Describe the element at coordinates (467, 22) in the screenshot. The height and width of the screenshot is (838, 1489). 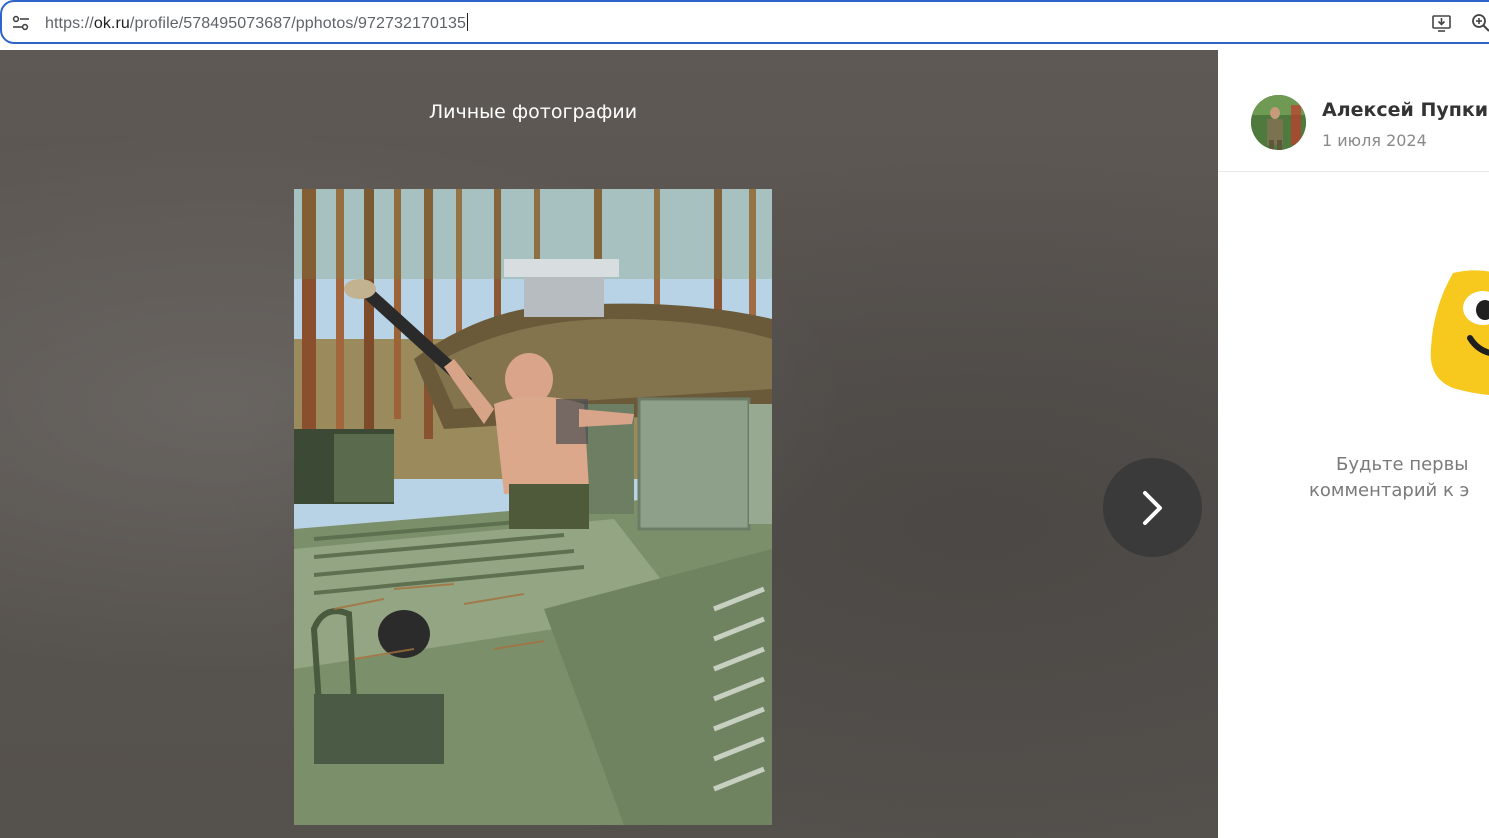
I see `text-caret` at that location.